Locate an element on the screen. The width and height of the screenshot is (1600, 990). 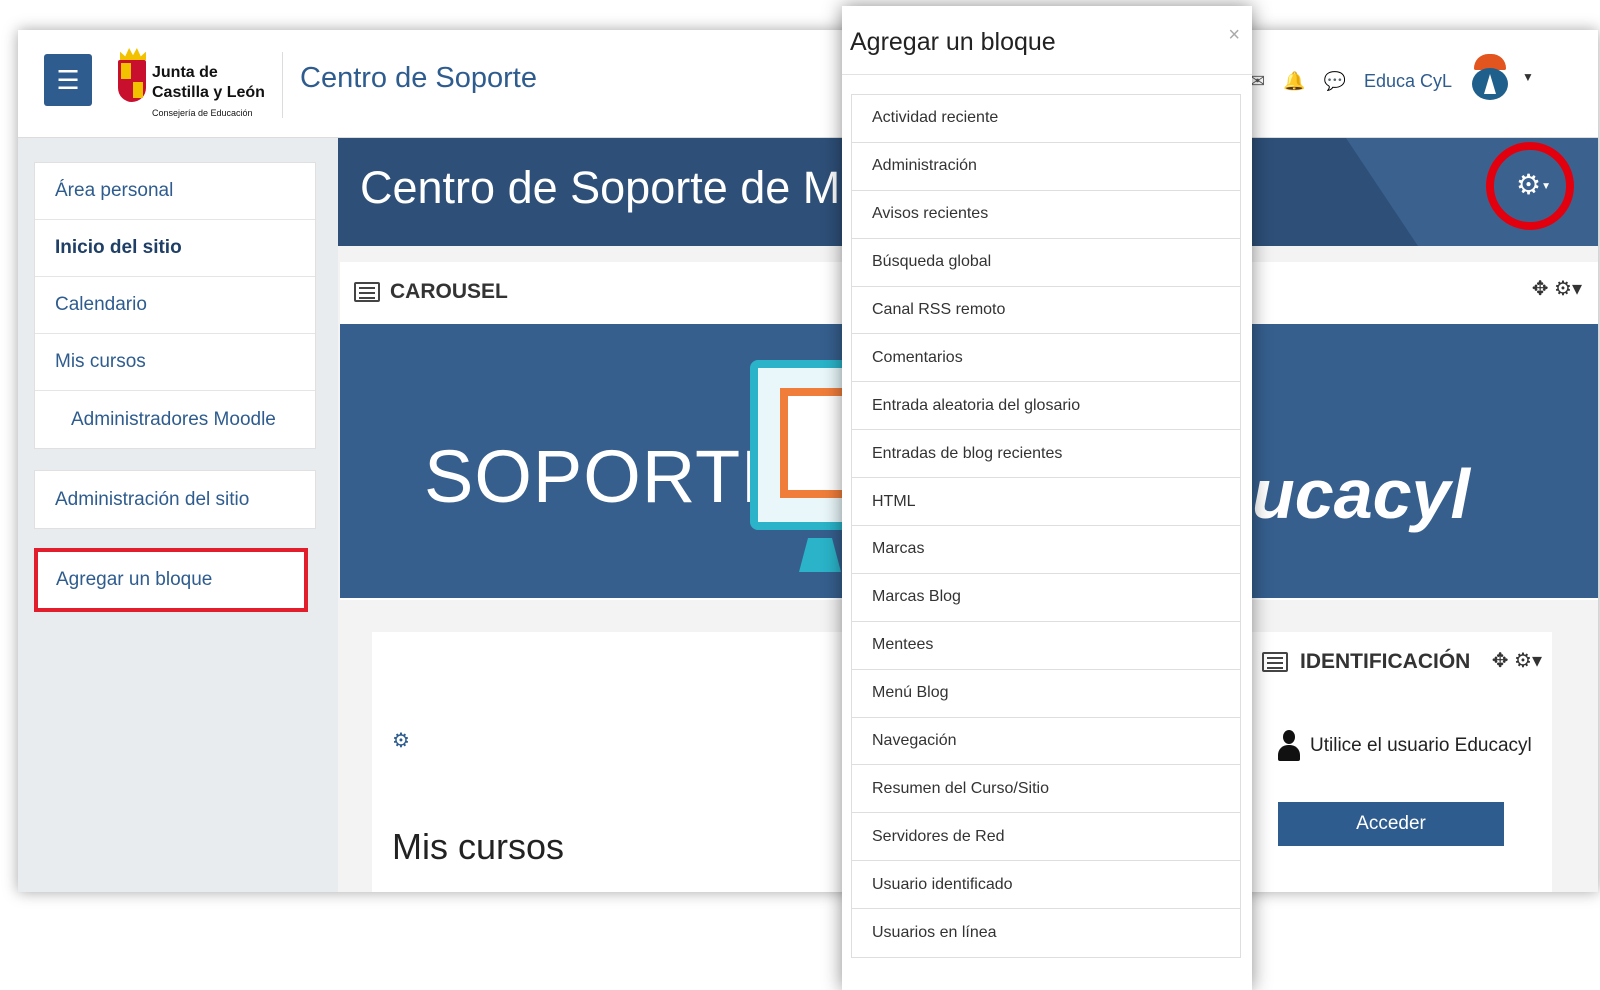
block-option: Usuario identificado is located at coordinates (1046, 885).